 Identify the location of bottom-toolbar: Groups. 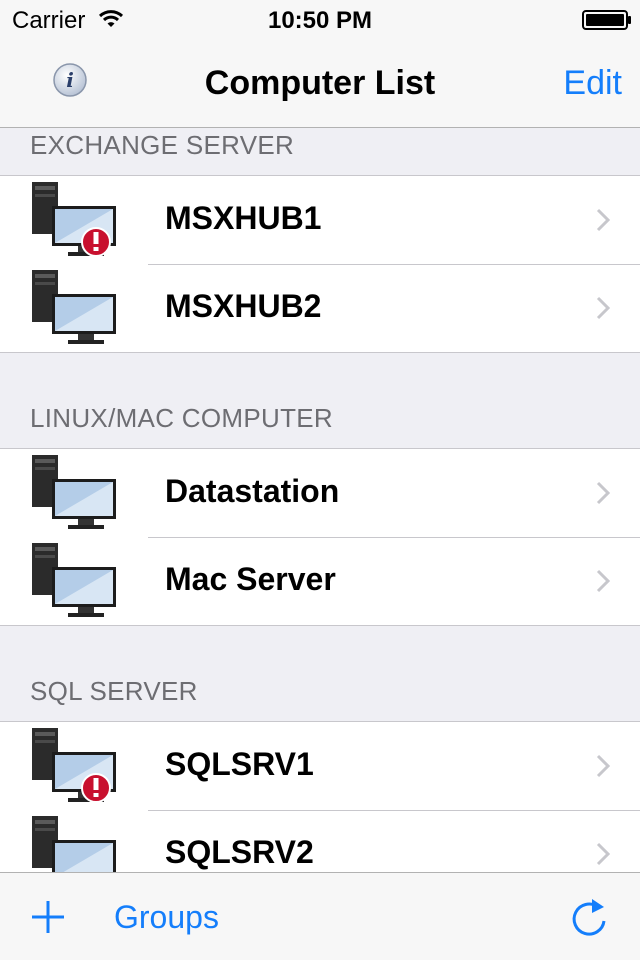
(320, 916).